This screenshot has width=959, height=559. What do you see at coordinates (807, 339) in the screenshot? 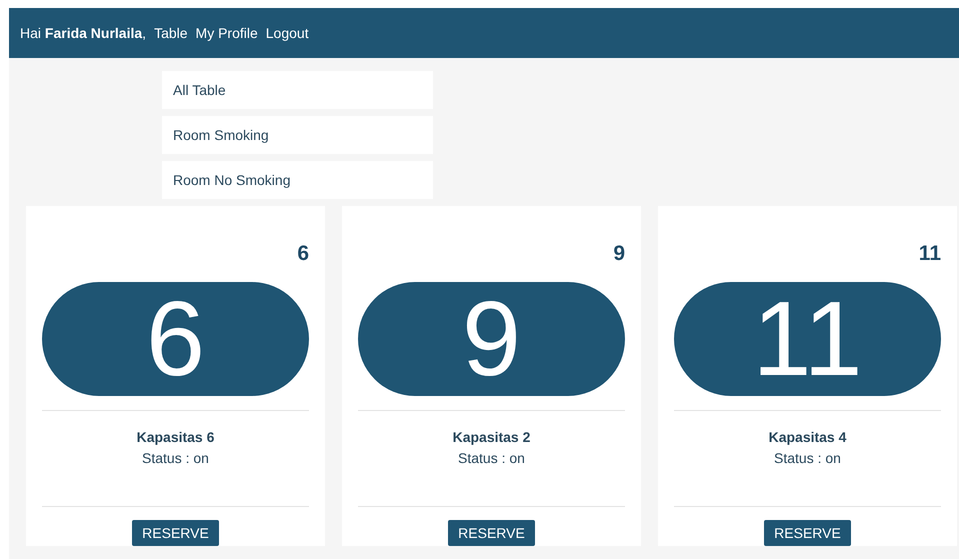
I see `table-number-pill: 11` at bounding box center [807, 339].